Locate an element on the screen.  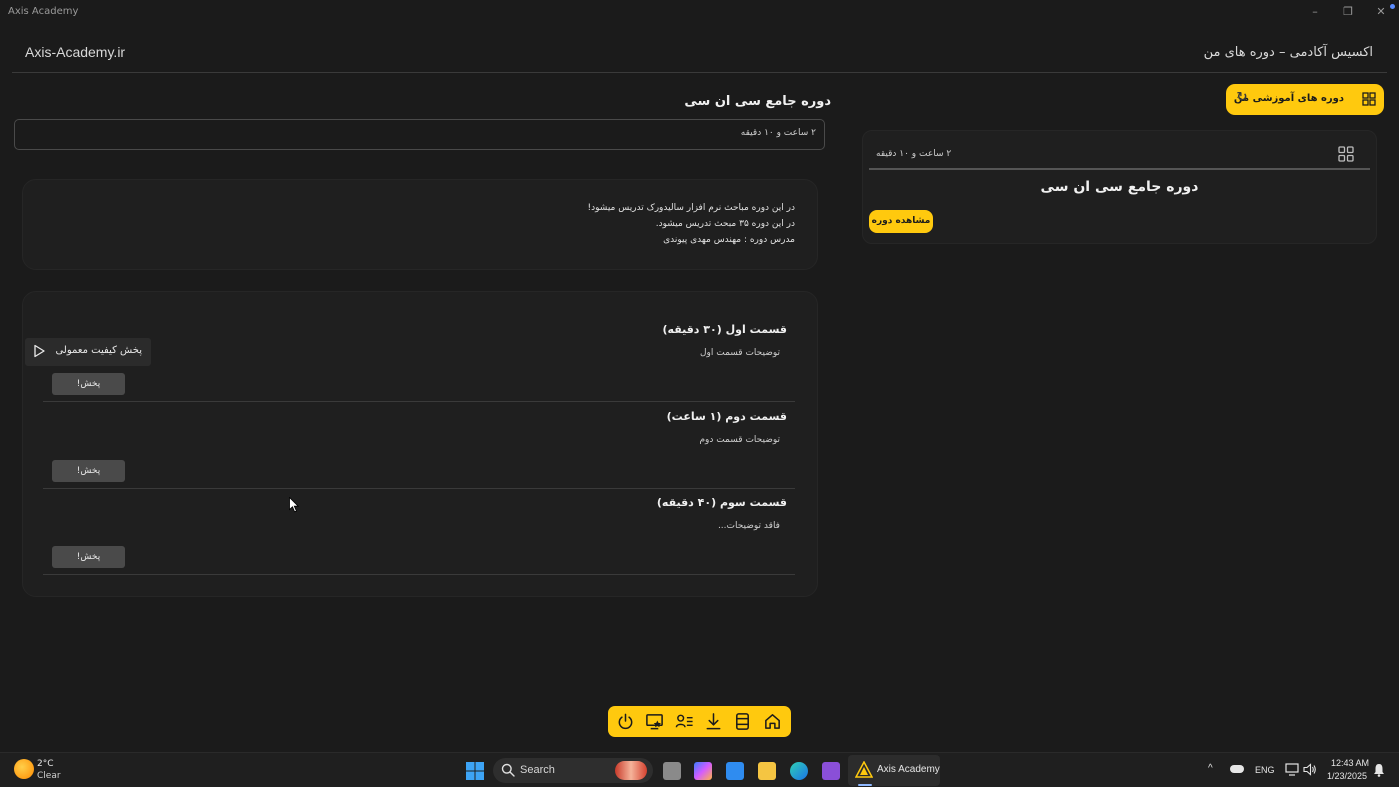
play-quality-tooltip: پخش کیفیت معمولی is located at coordinates (88, 352).